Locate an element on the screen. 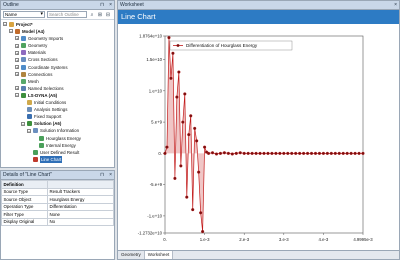 The width and height of the screenshot is (400, 260). tree-item: Line Chart is located at coordinates (57, 159).